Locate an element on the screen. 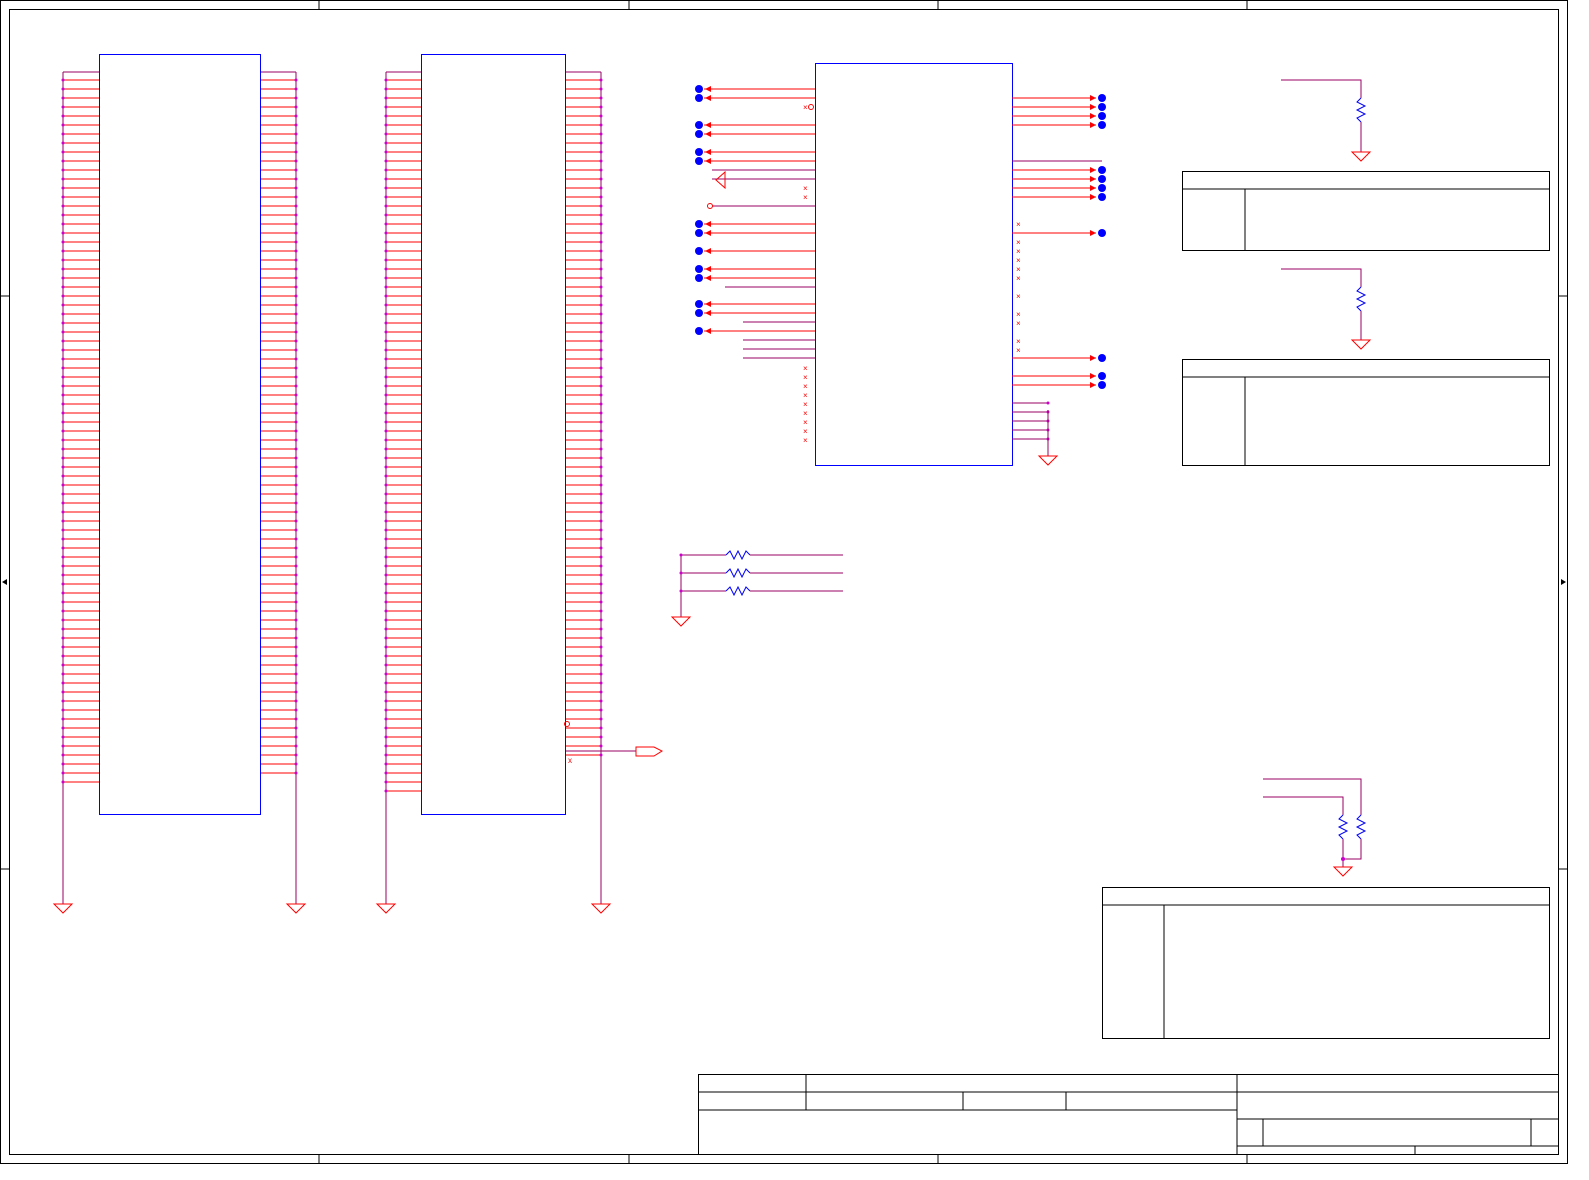 The height and width of the screenshot is (1180, 1589). main-ic: ×××××××××××× ××××××××××× is located at coordinates (900, 264).